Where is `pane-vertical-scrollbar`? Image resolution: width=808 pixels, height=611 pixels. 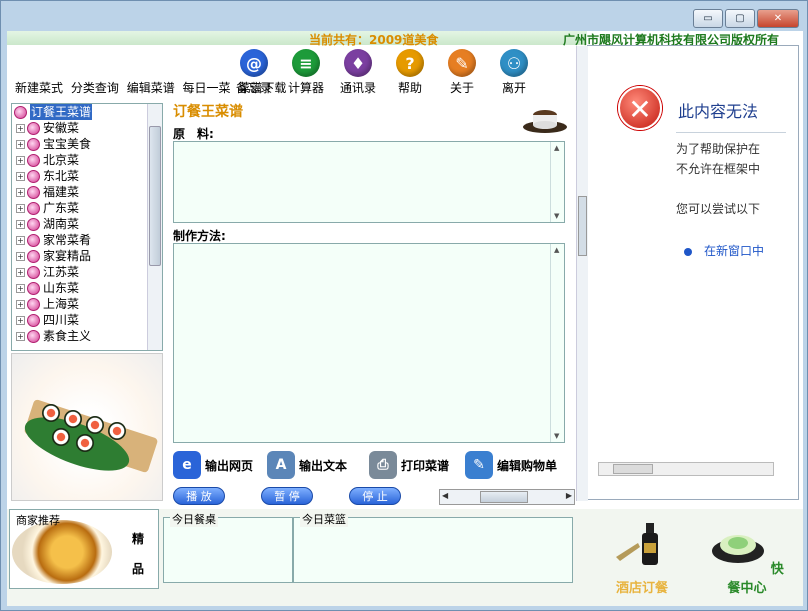
pane-vertical-scrollbar is located at coordinates (582, 273).